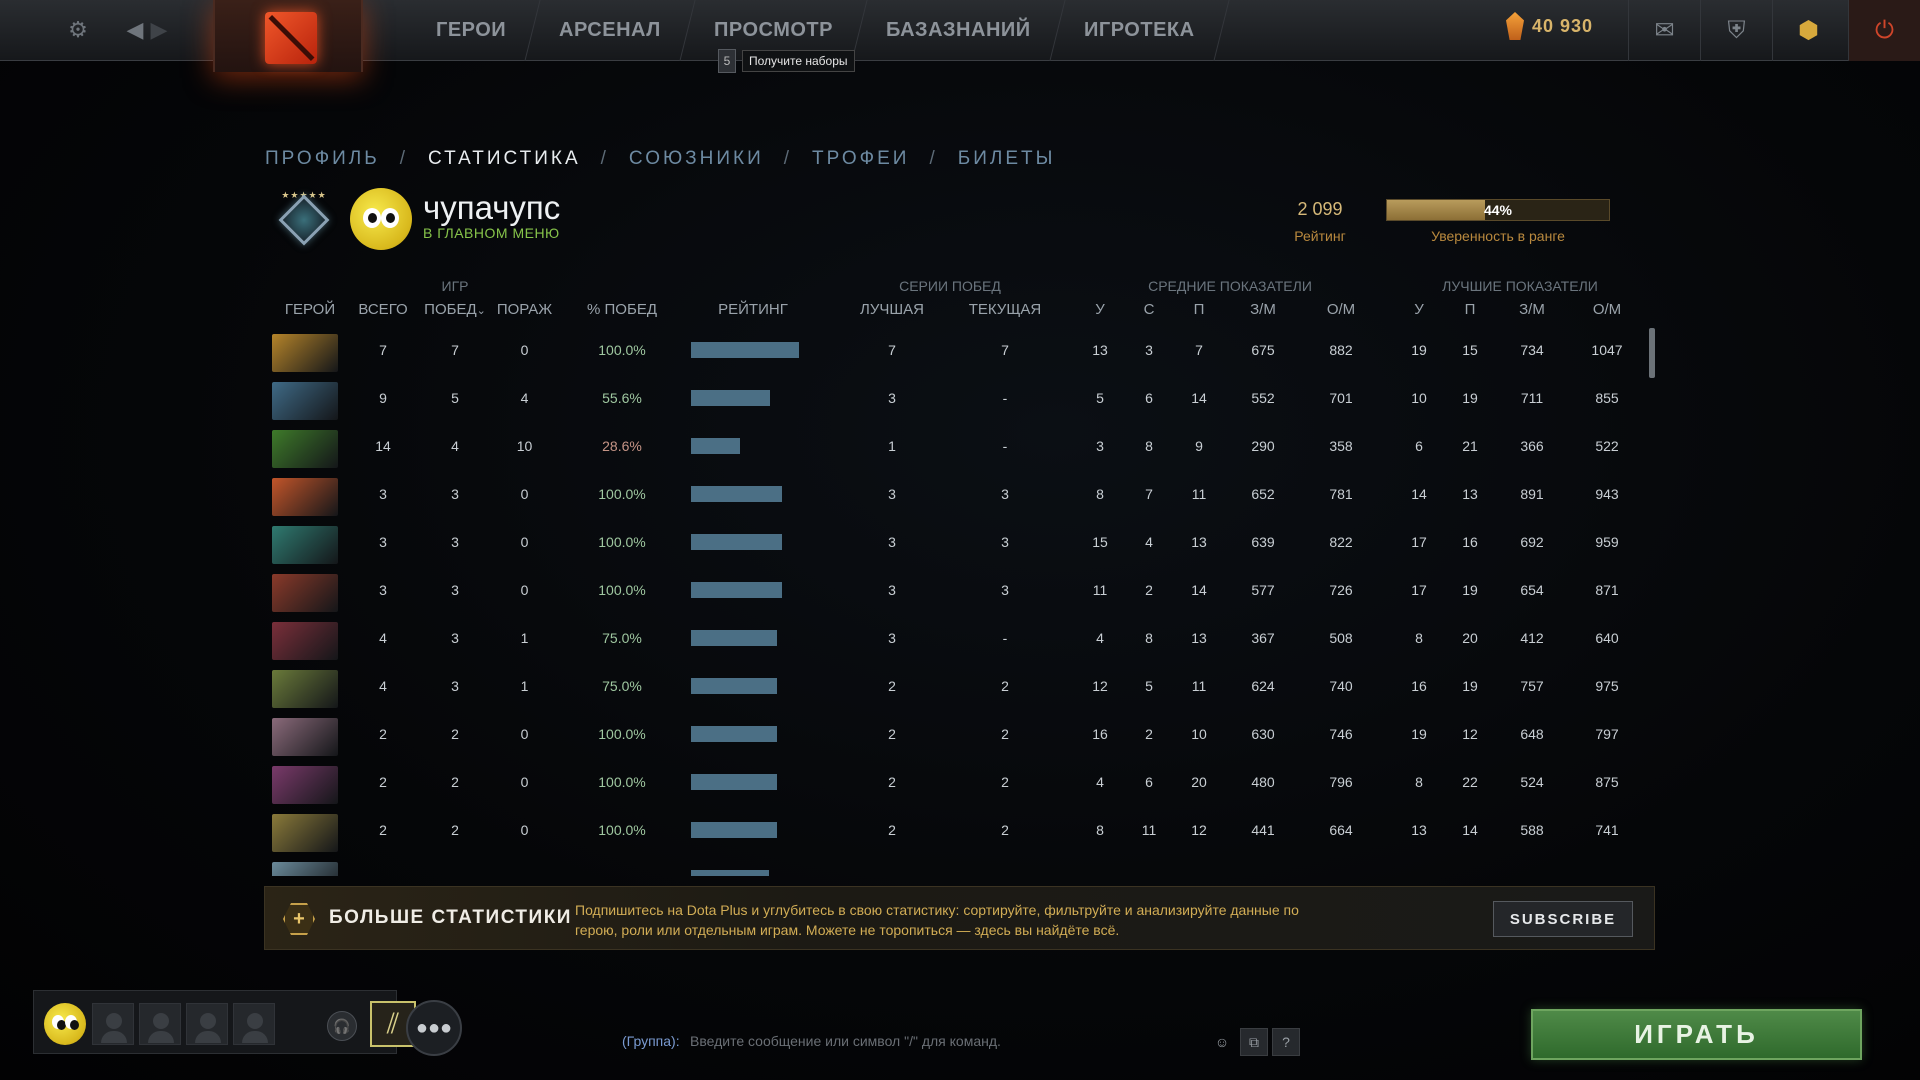 Image resolution: width=1920 pixels, height=1080 pixels. Describe the element at coordinates (1696, 1034) in the screenshot. I see `play-button: ИГРАТЬ` at that location.